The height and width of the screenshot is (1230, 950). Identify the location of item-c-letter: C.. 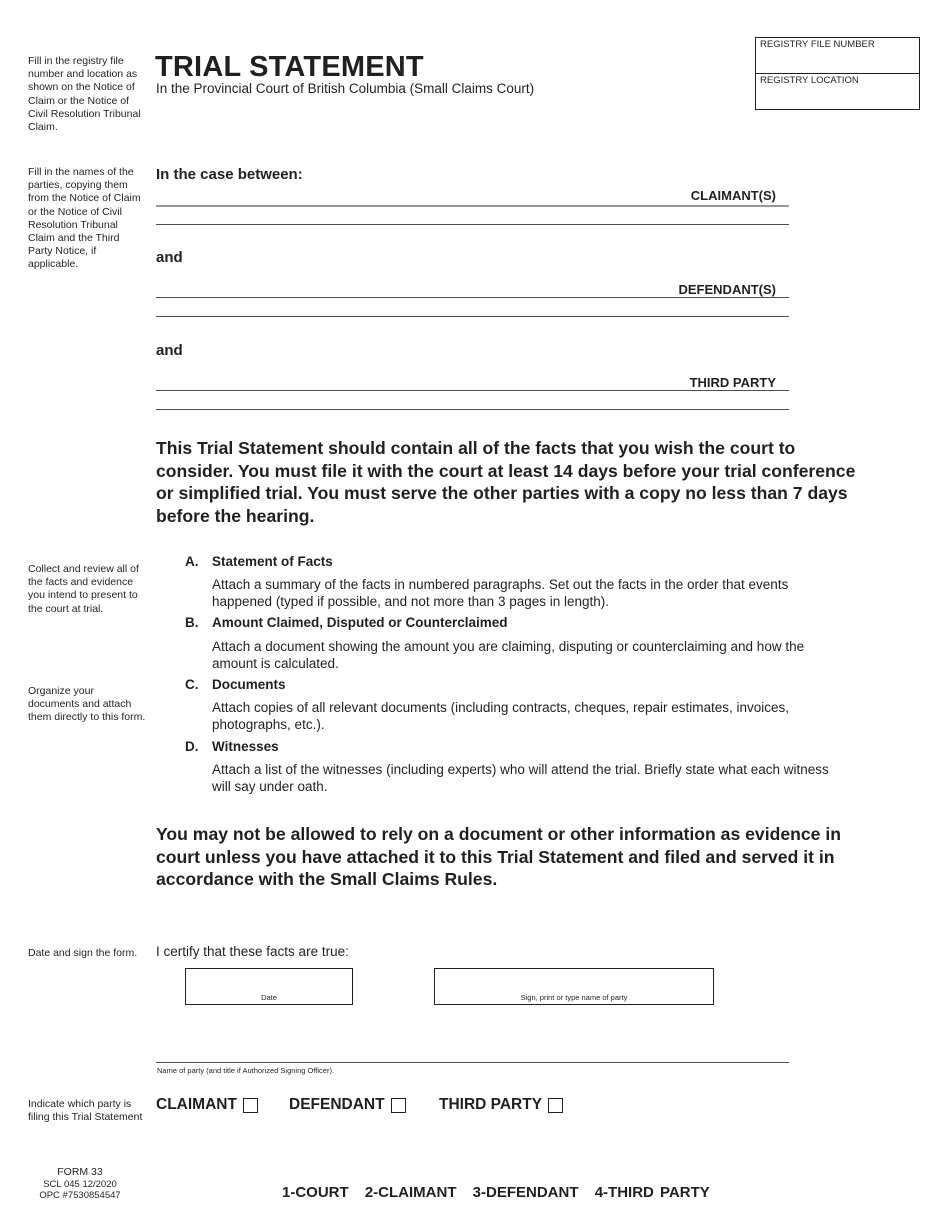
(192, 684).